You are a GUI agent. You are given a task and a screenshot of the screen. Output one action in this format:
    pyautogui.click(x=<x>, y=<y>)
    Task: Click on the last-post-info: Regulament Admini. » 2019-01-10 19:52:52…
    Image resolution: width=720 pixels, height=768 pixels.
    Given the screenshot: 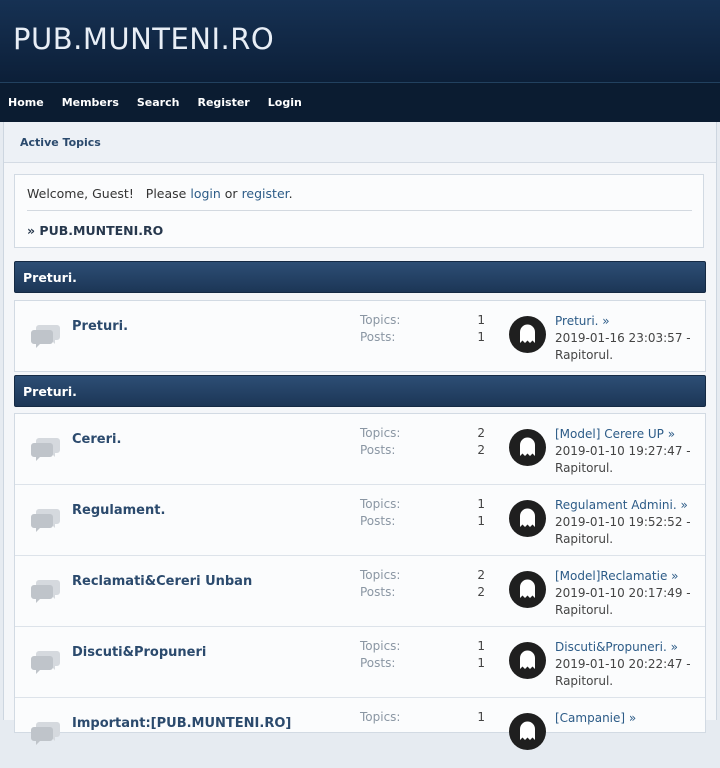 What is the action you would take?
    pyautogui.click(x=630, y=522)
    